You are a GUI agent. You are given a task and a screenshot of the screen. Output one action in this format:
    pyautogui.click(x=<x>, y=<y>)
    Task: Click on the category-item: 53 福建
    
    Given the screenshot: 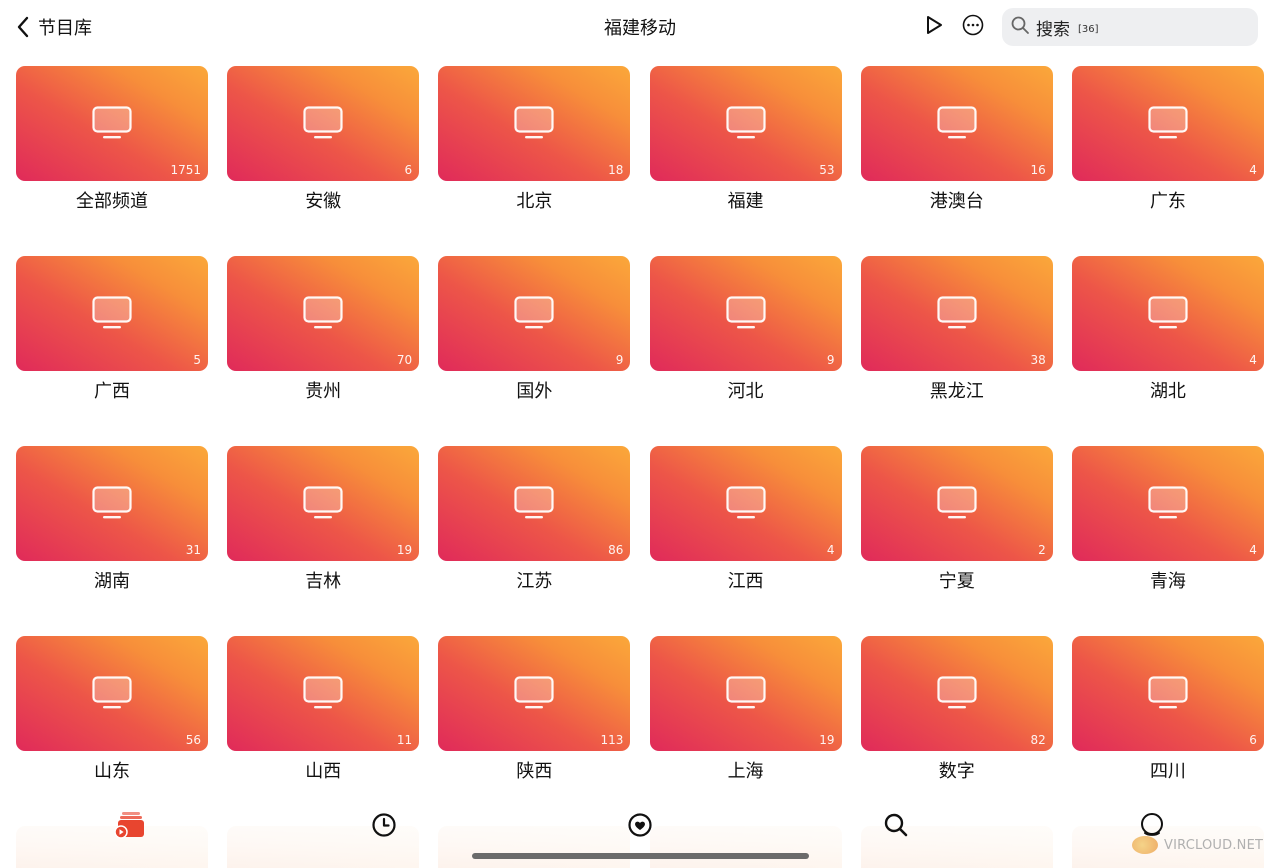 What is the action you would take?
    pyautogui.click(x=745, y=161)
    